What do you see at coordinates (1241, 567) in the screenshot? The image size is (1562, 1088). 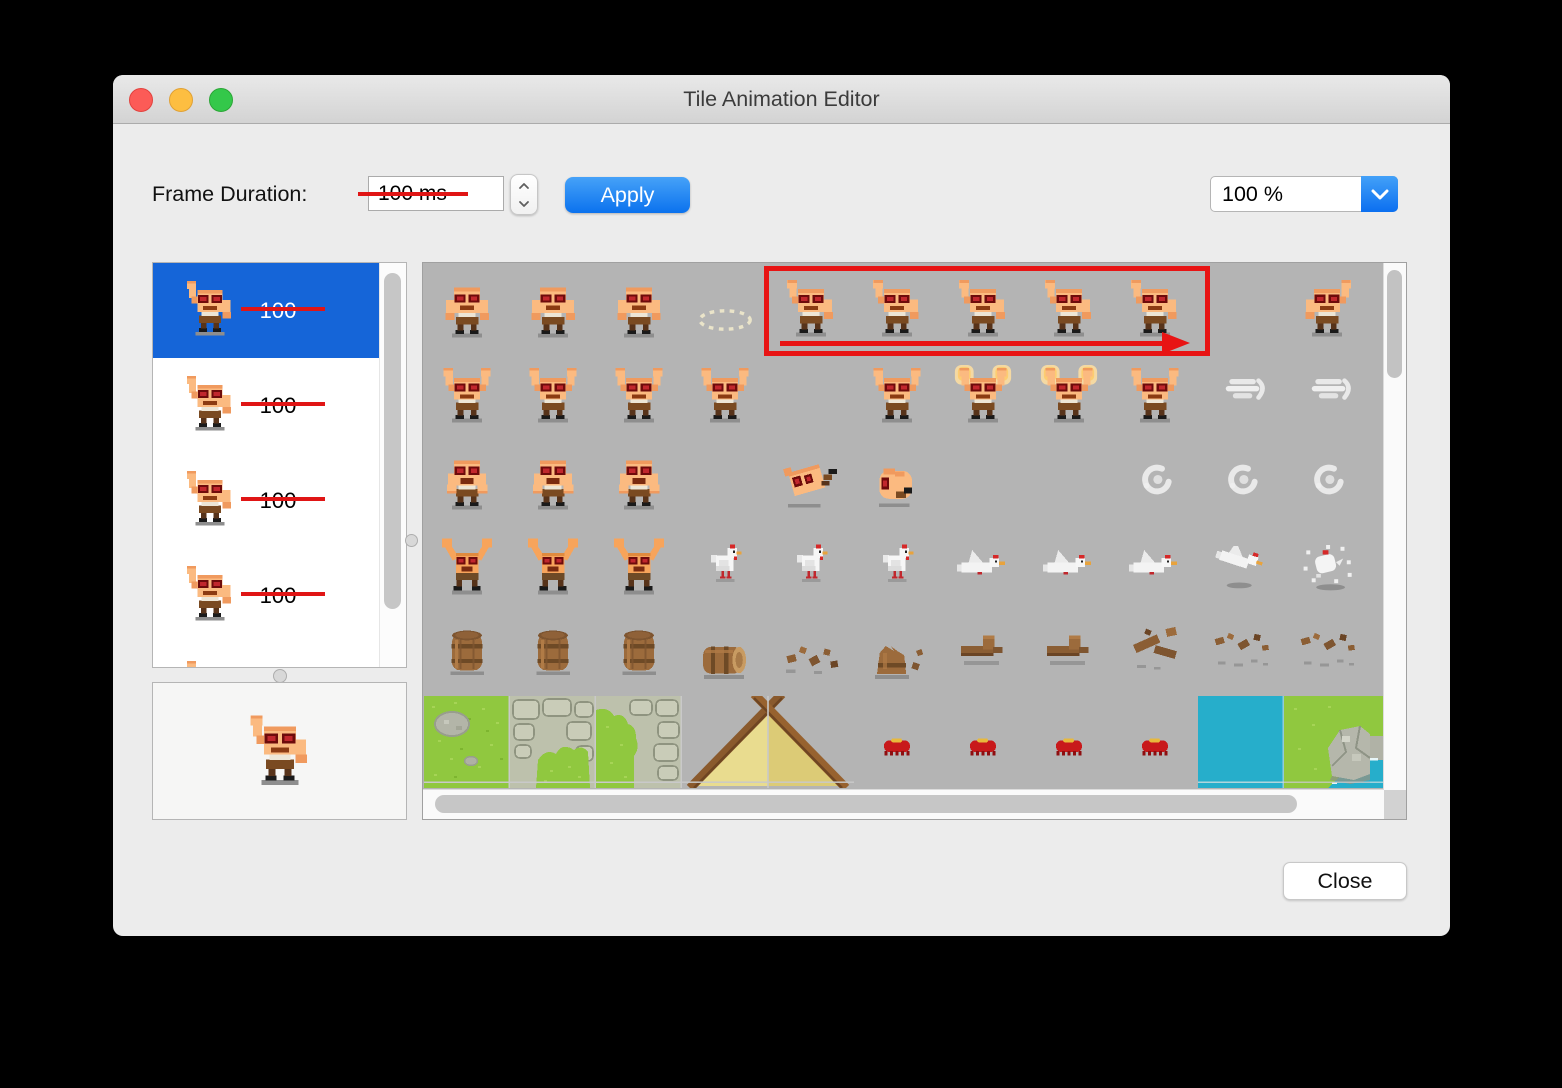 I see `sprite-bird-swoop` at bounding box center [1241, 567].